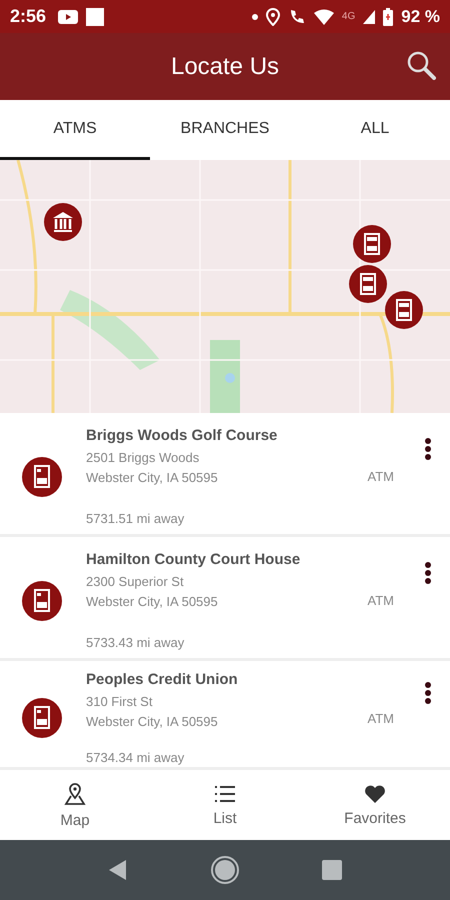 The height and width of the screenshot is (900, 450). I want to click on address-line: 2501 Briggs Woods, so click(143, 458).